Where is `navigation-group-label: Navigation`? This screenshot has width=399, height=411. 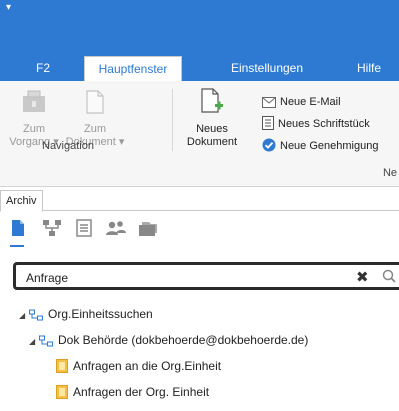
navigation-group-label: Navigation is located at coordinates (68, 146).